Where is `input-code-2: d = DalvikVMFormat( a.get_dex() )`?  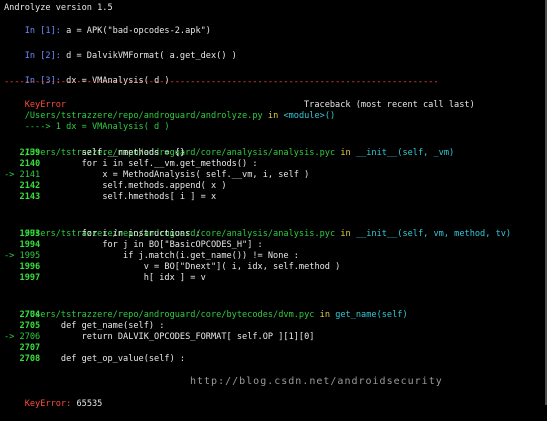 input-code-2: d = DalvikVMFormat( a.get_dex() ) is located at coordinates (151, 56).